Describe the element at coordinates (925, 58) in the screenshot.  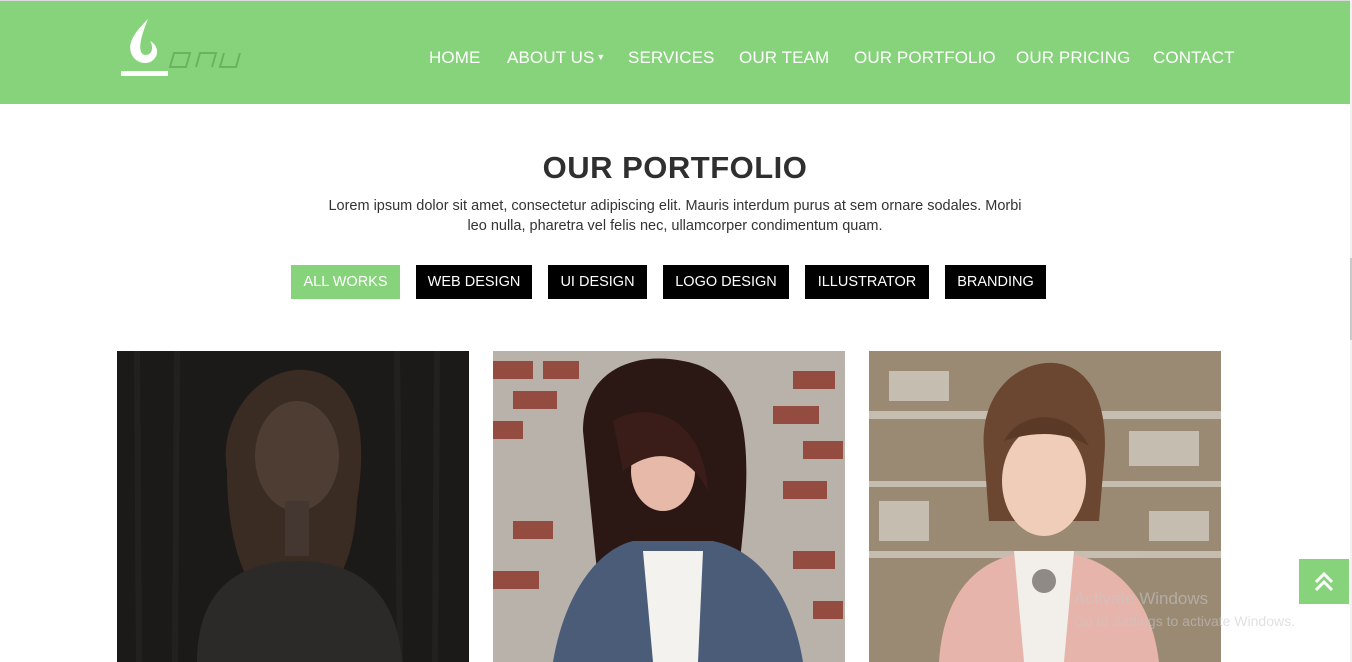
I see `nav-our-portfolio: OUR PORTFOLIO` at that location.